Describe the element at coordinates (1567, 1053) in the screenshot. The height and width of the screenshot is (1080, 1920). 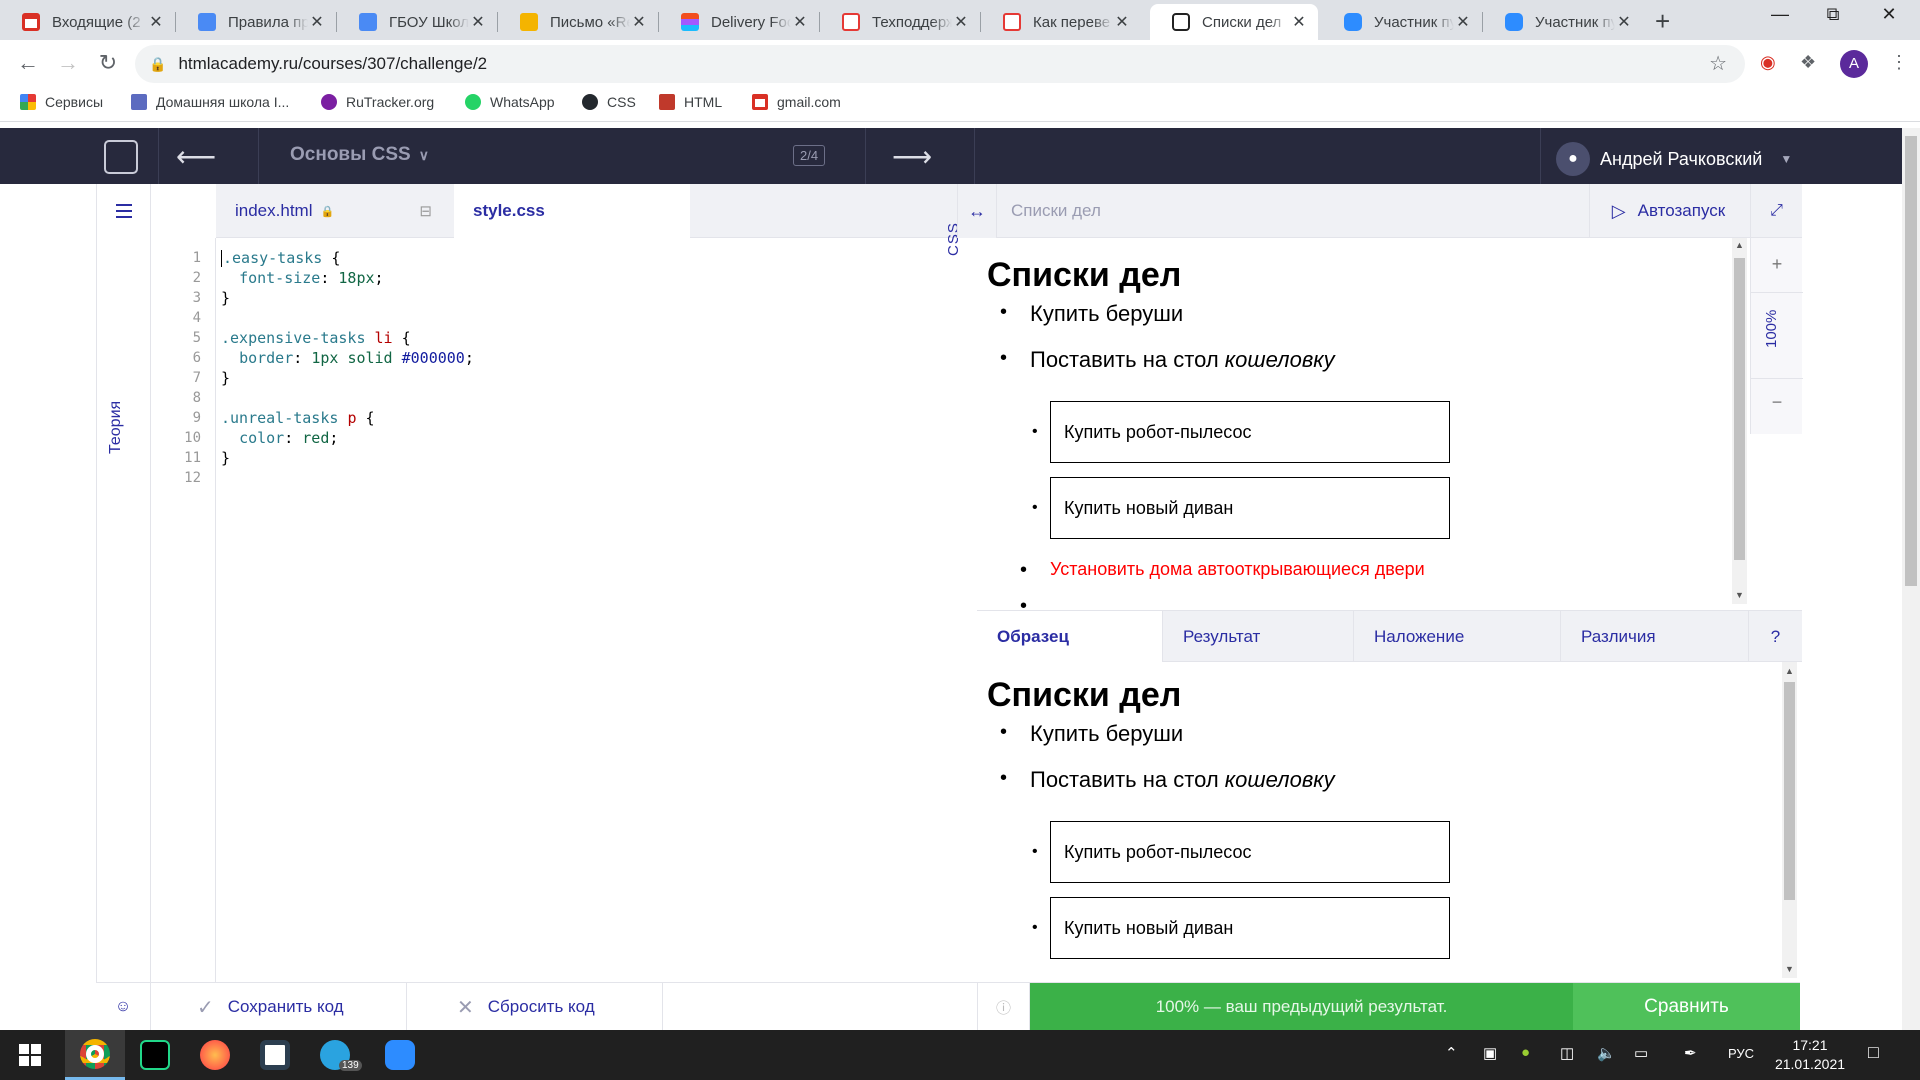
I see `network-icon: ◫` at that location.